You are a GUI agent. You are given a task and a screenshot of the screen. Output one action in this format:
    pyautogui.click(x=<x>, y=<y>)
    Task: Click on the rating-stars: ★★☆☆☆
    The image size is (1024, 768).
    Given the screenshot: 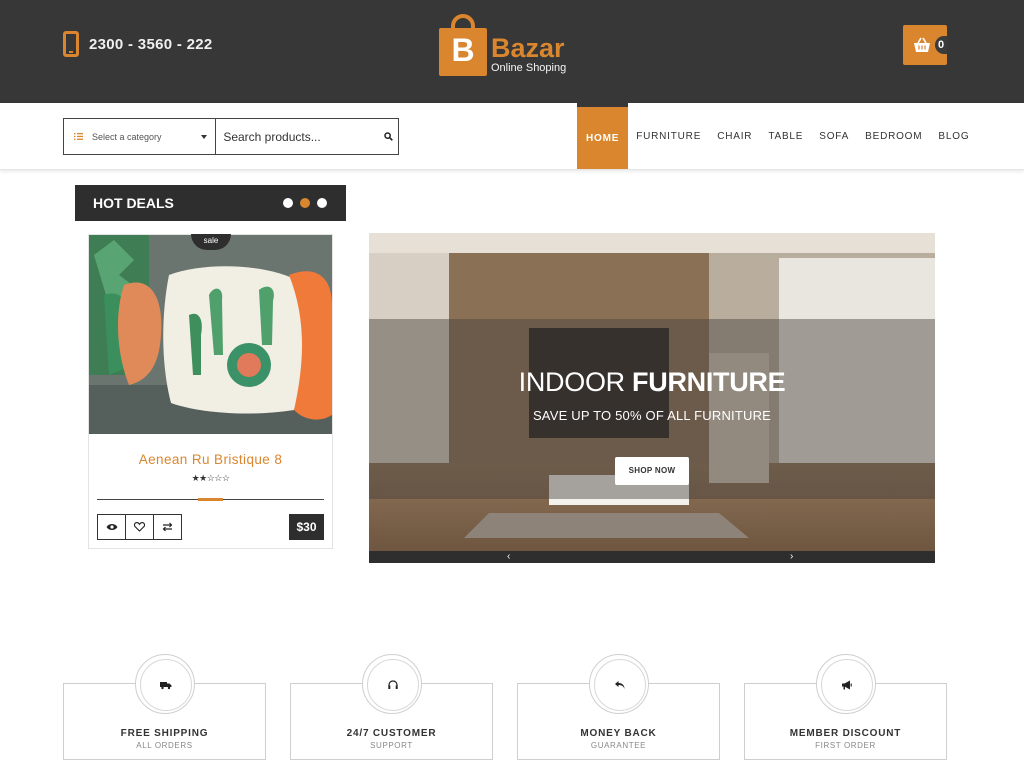 What is the action you would take?
    pyautogui.click(x=210, y=478)
    